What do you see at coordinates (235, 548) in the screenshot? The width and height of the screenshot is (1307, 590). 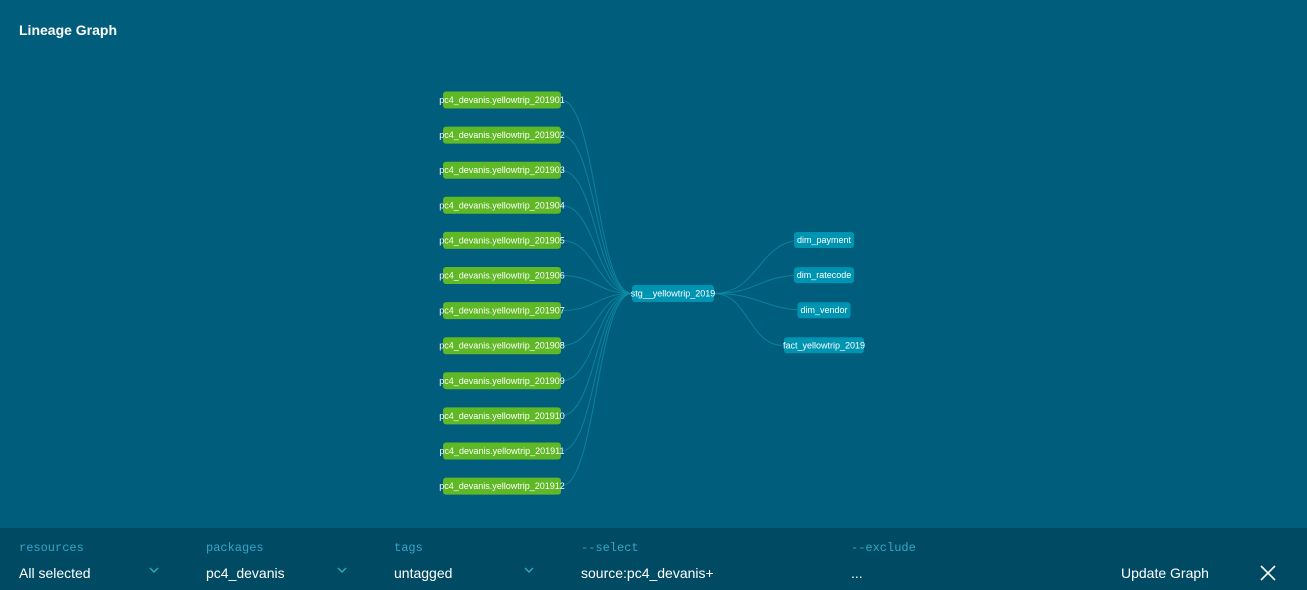 I see `packages-label: packages` at bounding box center [235, 548].